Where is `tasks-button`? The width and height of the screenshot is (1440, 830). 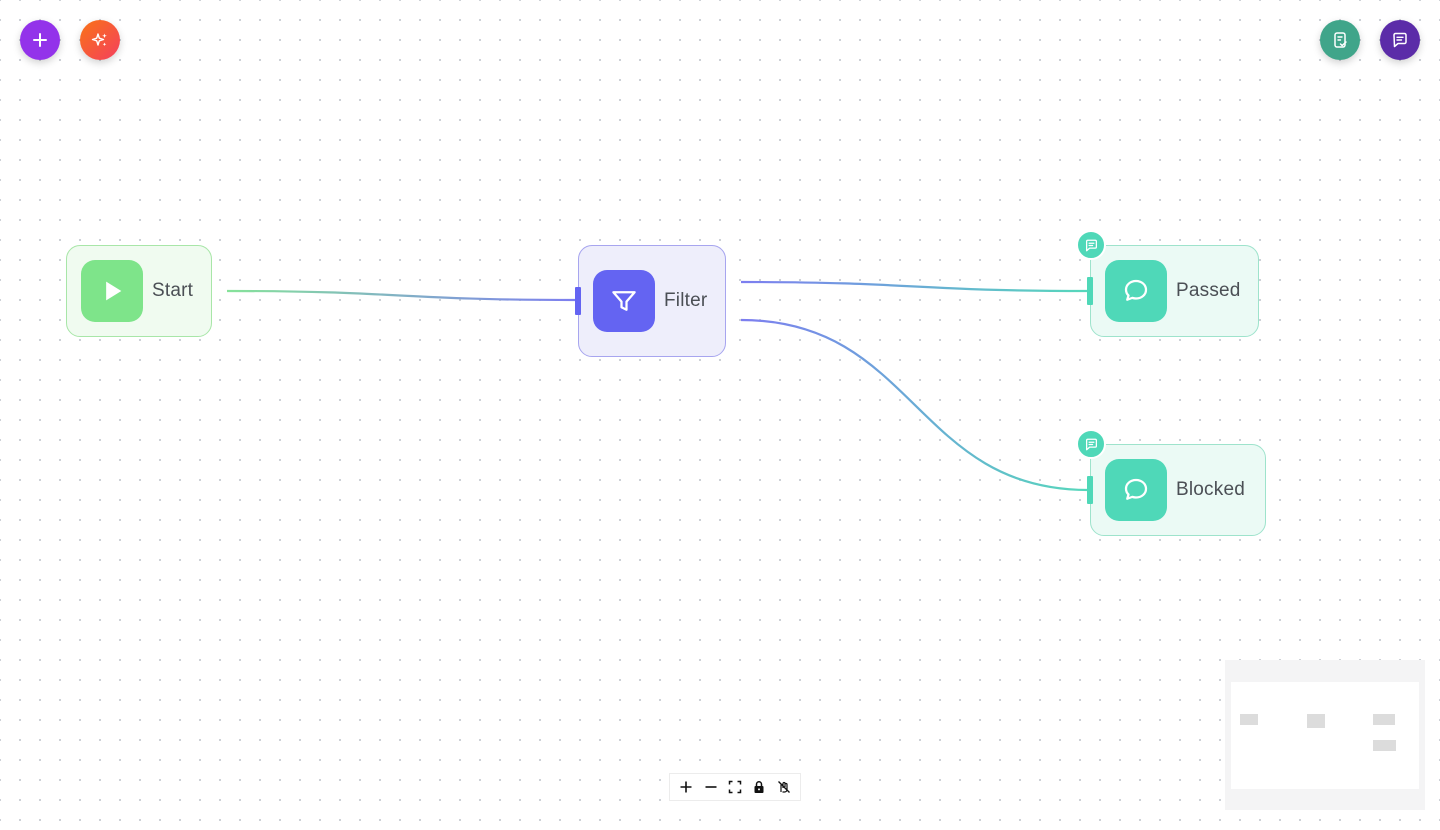 tasks-button is located at coordinates (1340, 40).